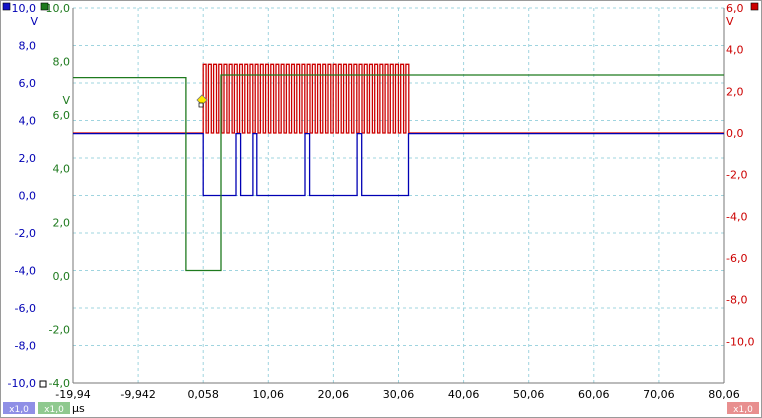  Describe the element at coordinates (203, 394) in the screenshot. I see `x-tick-label: 0,058` at that location.